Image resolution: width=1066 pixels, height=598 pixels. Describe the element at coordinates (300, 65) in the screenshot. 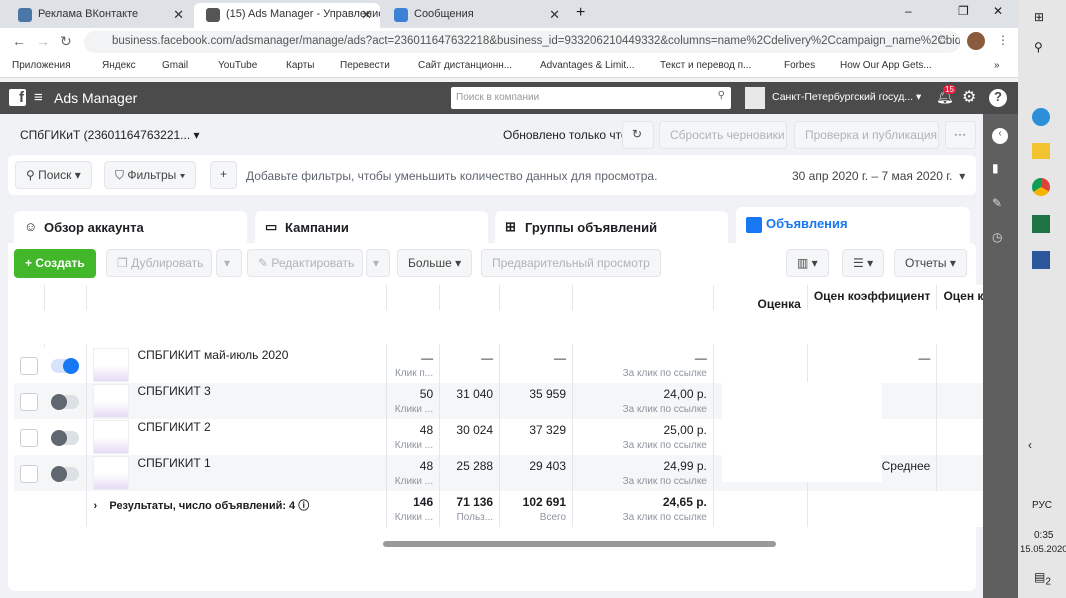

I see `bookmark: Карты` at that location.